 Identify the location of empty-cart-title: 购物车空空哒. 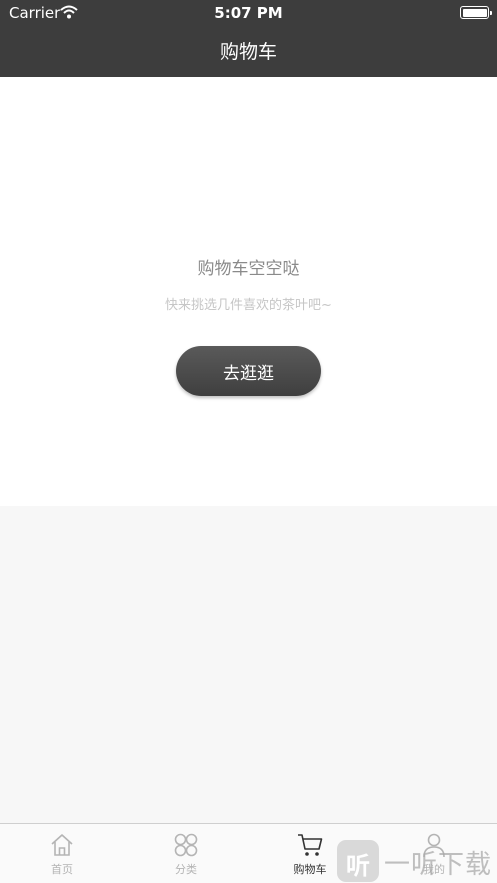
(248, 269).